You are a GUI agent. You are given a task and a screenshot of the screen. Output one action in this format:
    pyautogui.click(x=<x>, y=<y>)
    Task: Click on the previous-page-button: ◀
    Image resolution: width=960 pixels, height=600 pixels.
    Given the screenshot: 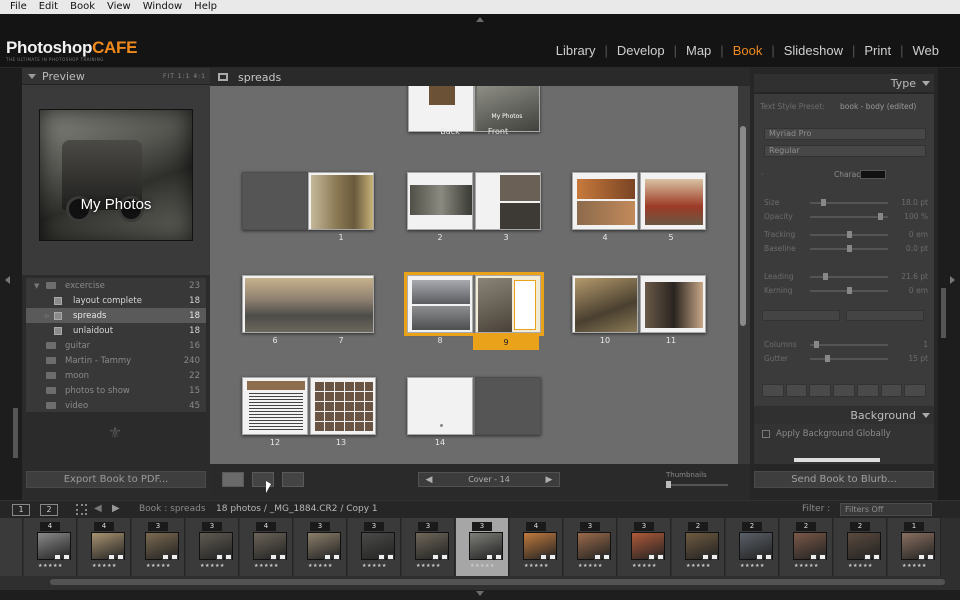 What is the action you would take?
    pyautogui.click(x=429, y=480)
    